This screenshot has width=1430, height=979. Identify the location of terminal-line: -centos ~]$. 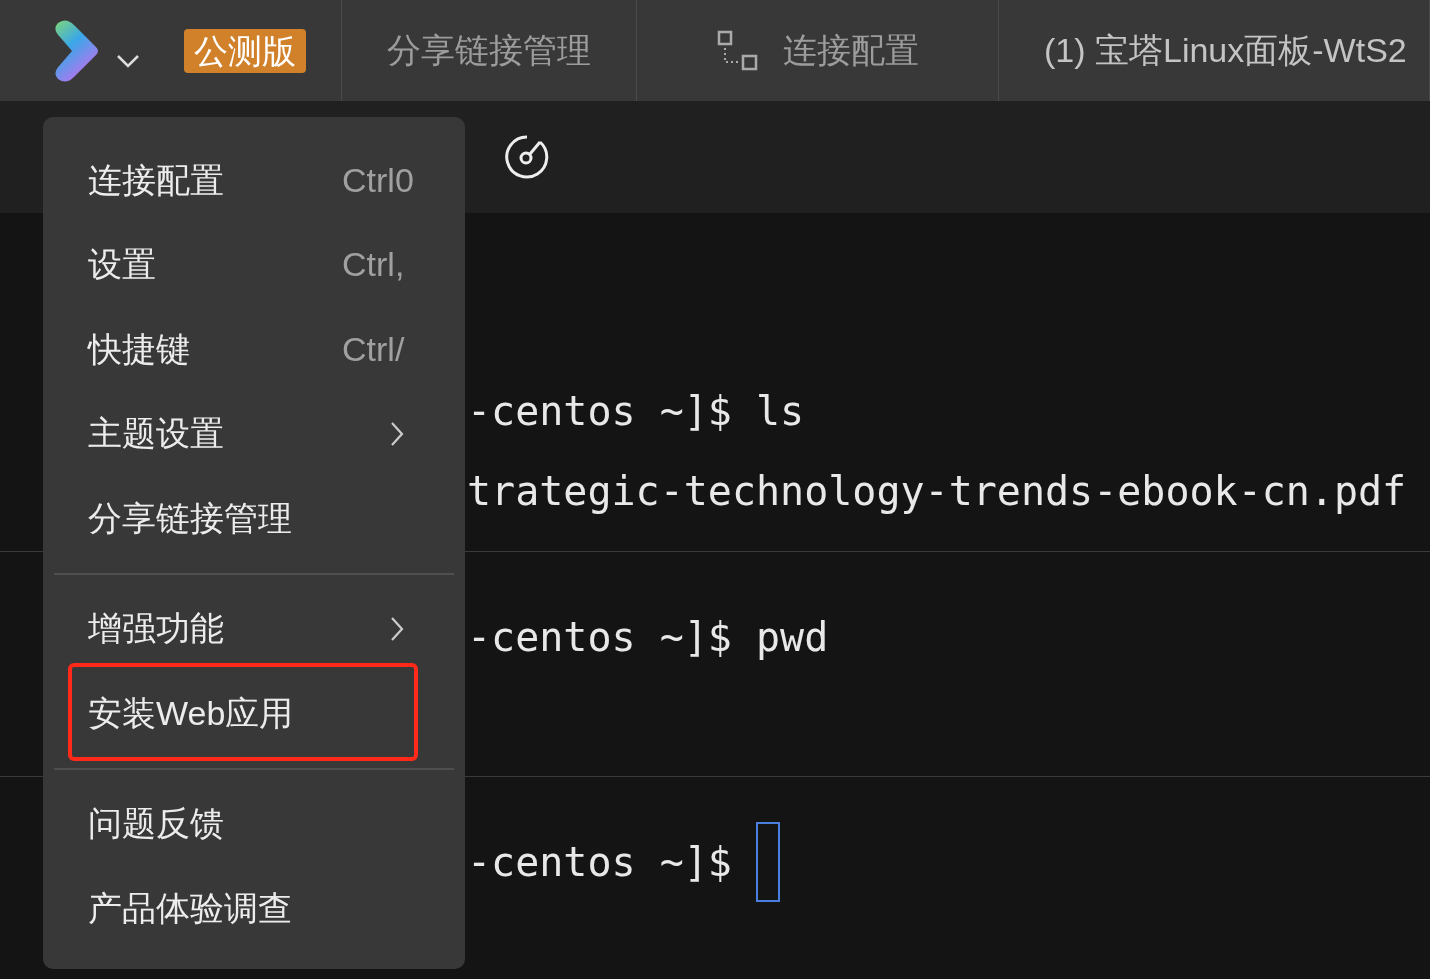
(600, 862).